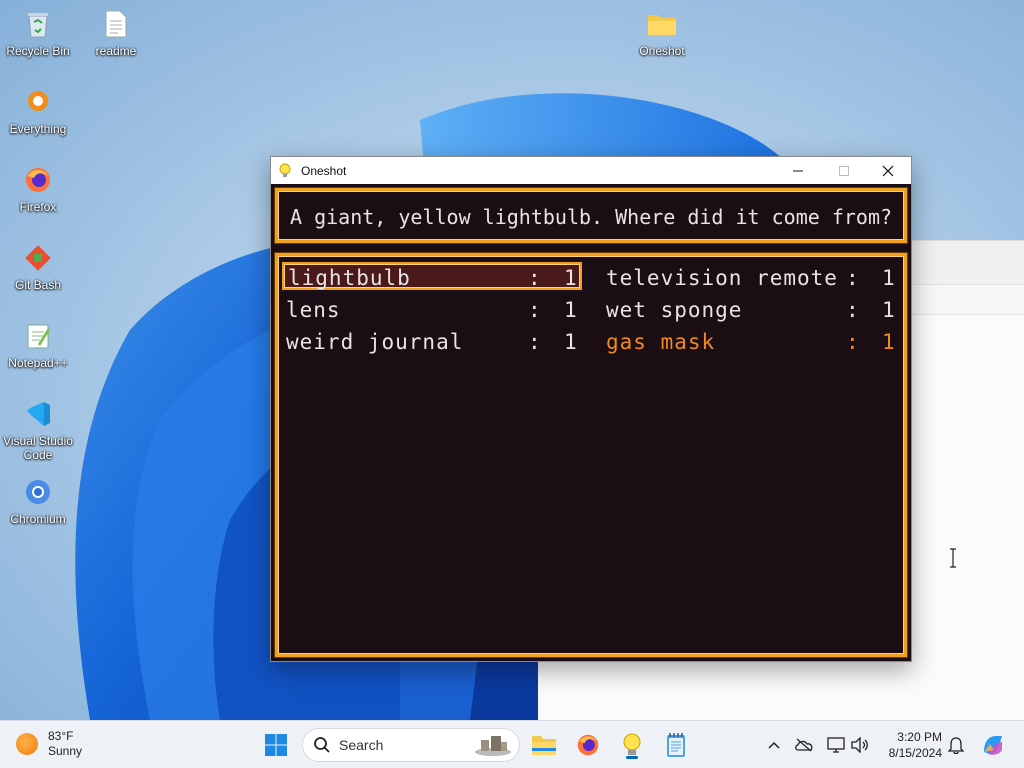  I want to click on vscode-icon, so click(38, 414).